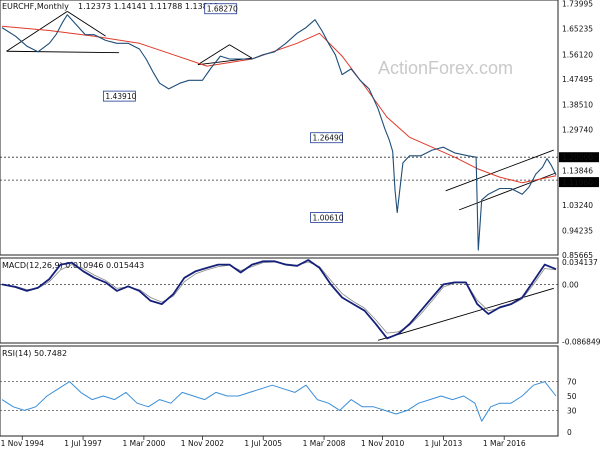 This screenshot has width=600, height=450. I want to click on watermark: ActionForex.com, so click(445, 68).